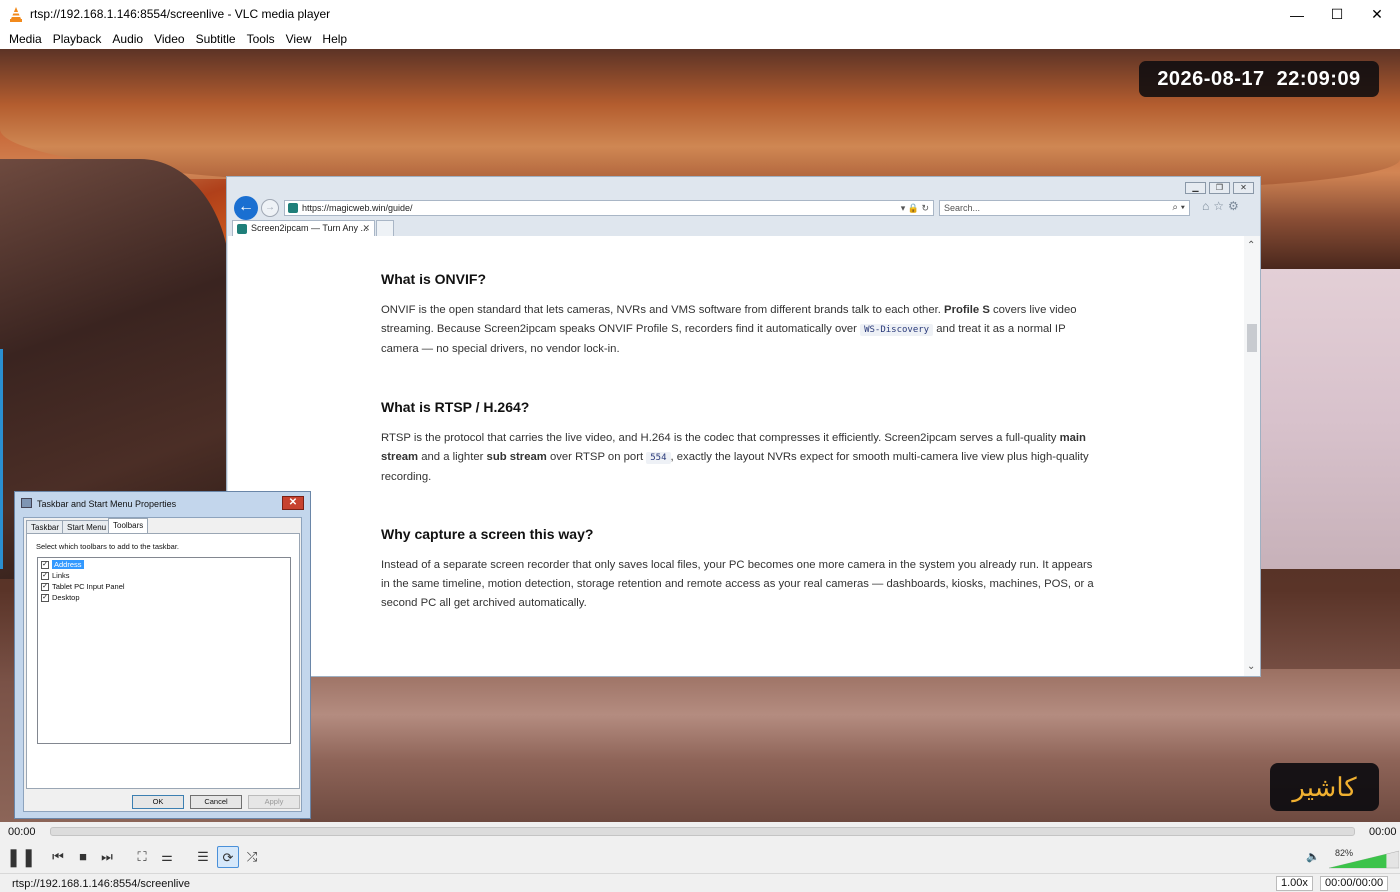 This screenshot has width=1400, height=892. Describe the element at coordinates (101, 884) in the screenshot. I see `status-url: rtsp://192.168.1.146:8554/screenlive` at that location.